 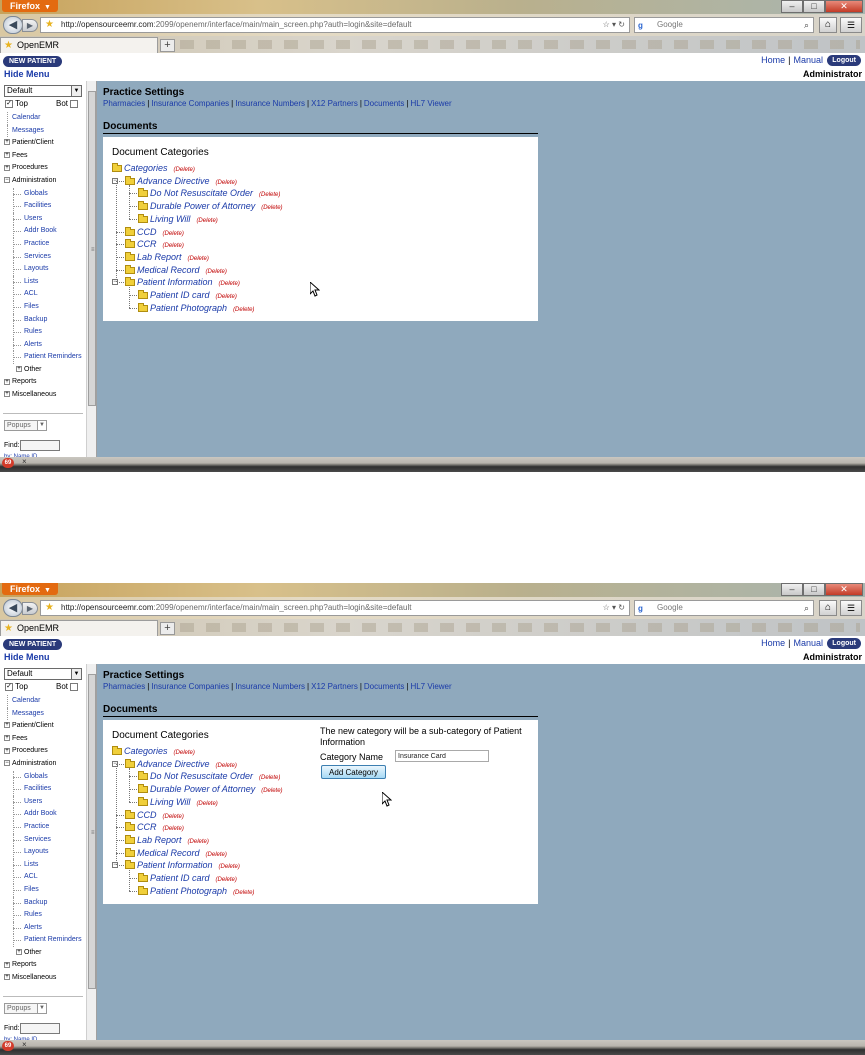 What do you see at coordinates (828, 608) in the screenshot?
I see `home-icon: ⌂` at bounding box center [828, 608].